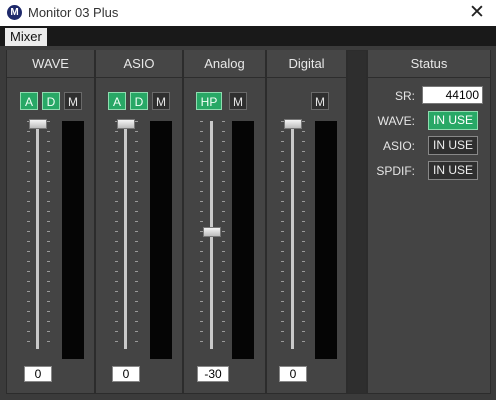 Image resolution: width=496 pixels, height=400 pixels. I want to click on analog-fader-scale, so click(223, 234).